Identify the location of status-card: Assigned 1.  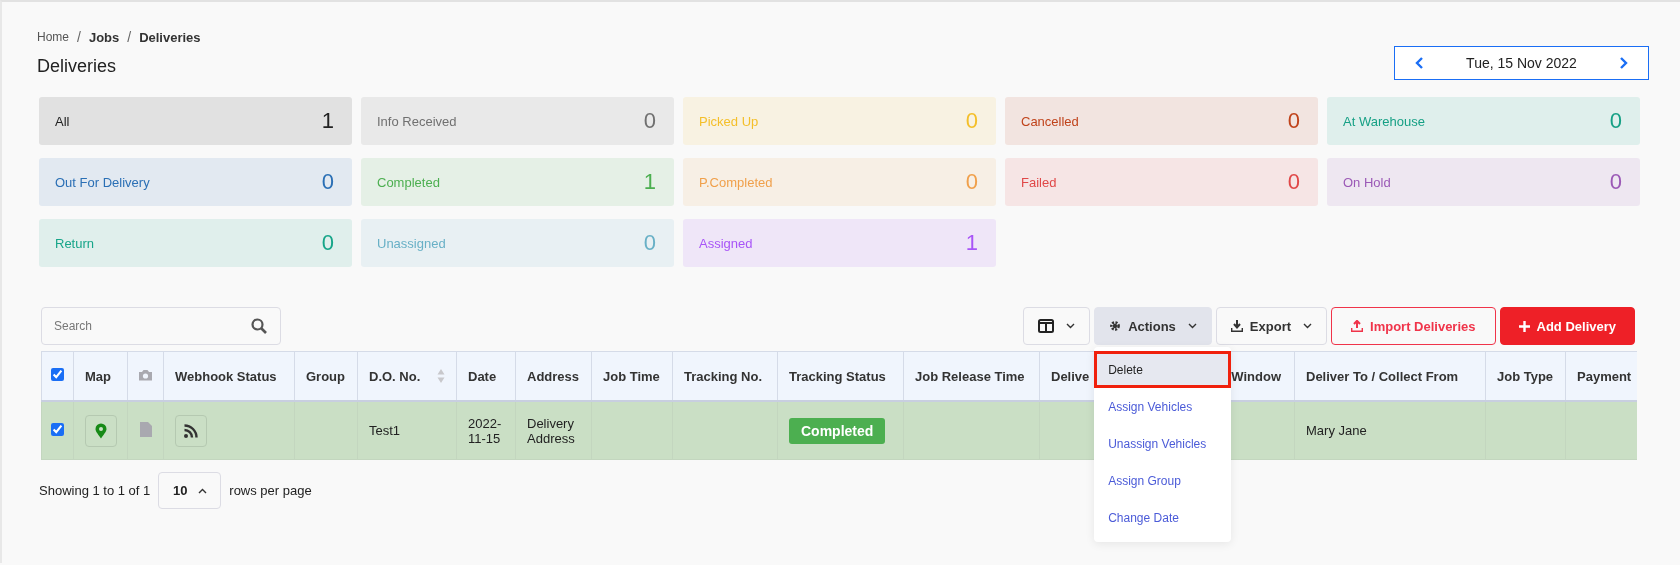
(839, 243).